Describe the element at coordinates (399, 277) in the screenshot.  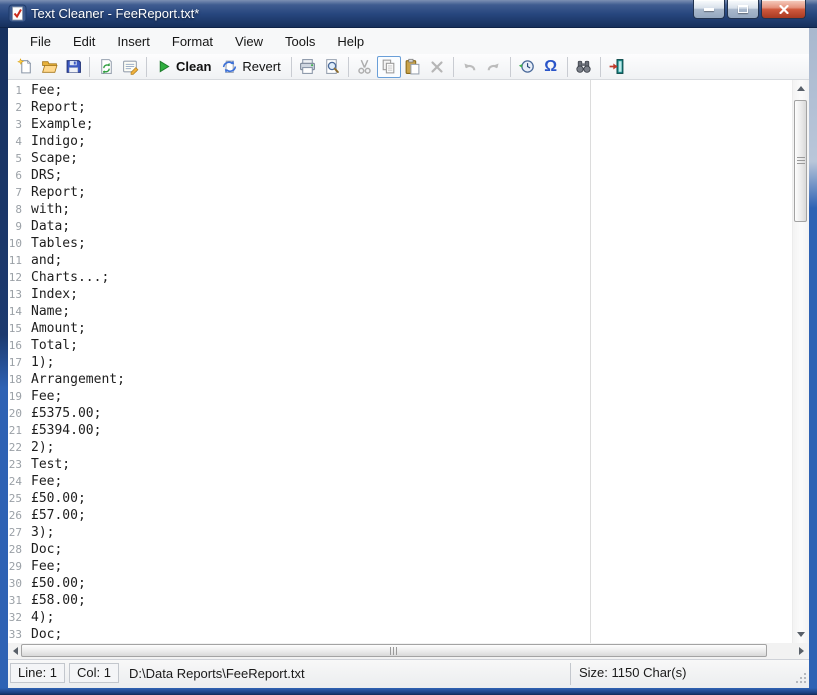
I see `editor-line: 12 Charts...;` at that location.